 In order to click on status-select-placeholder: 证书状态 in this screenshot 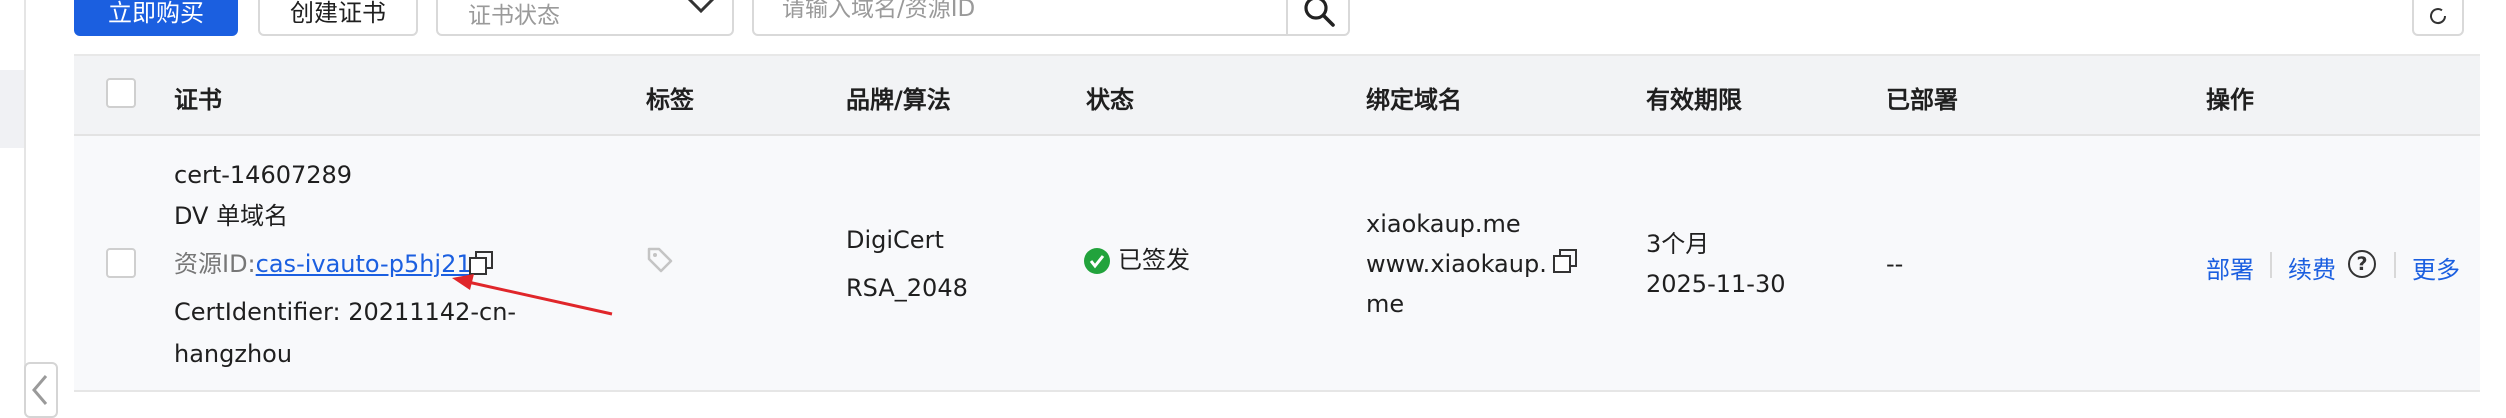, I will do `click(514, 16)`.